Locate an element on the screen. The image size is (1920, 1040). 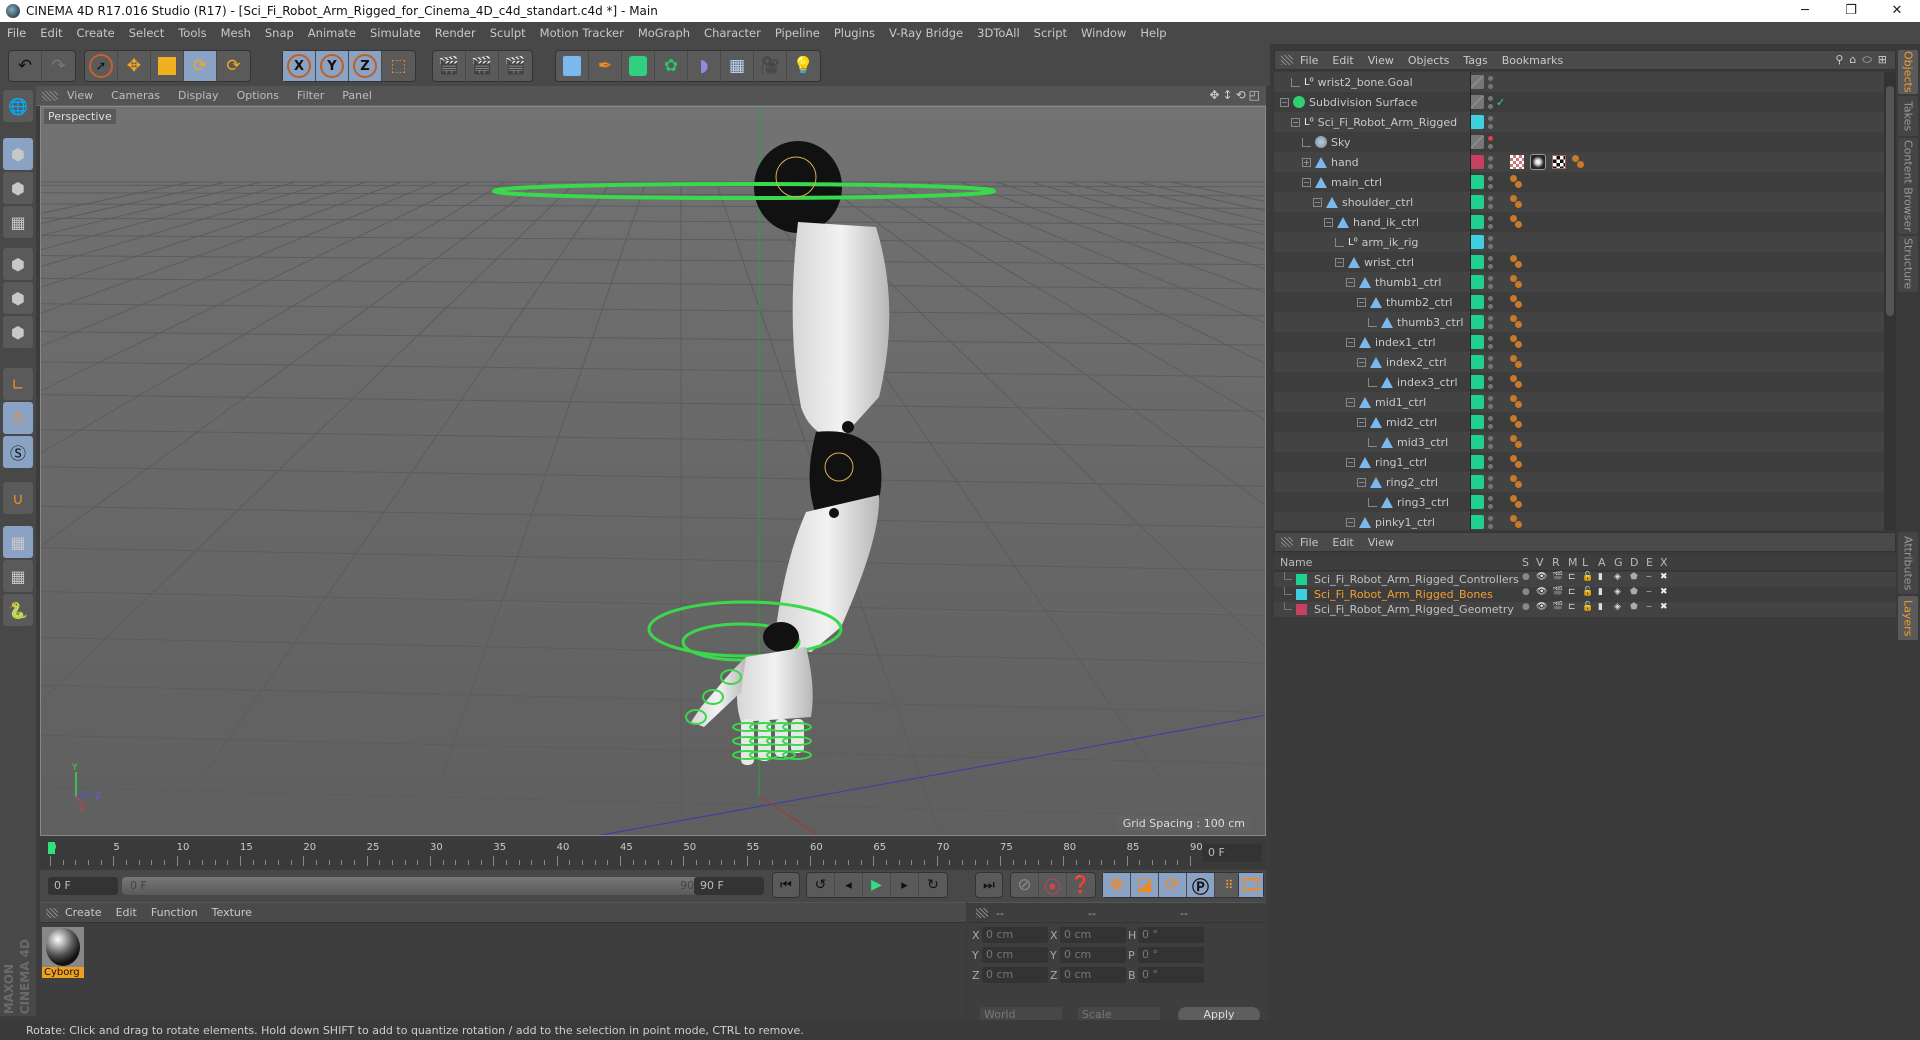
object-row: L⁰ wrist2_bone.Goal is located at coordinates (1579, 82).